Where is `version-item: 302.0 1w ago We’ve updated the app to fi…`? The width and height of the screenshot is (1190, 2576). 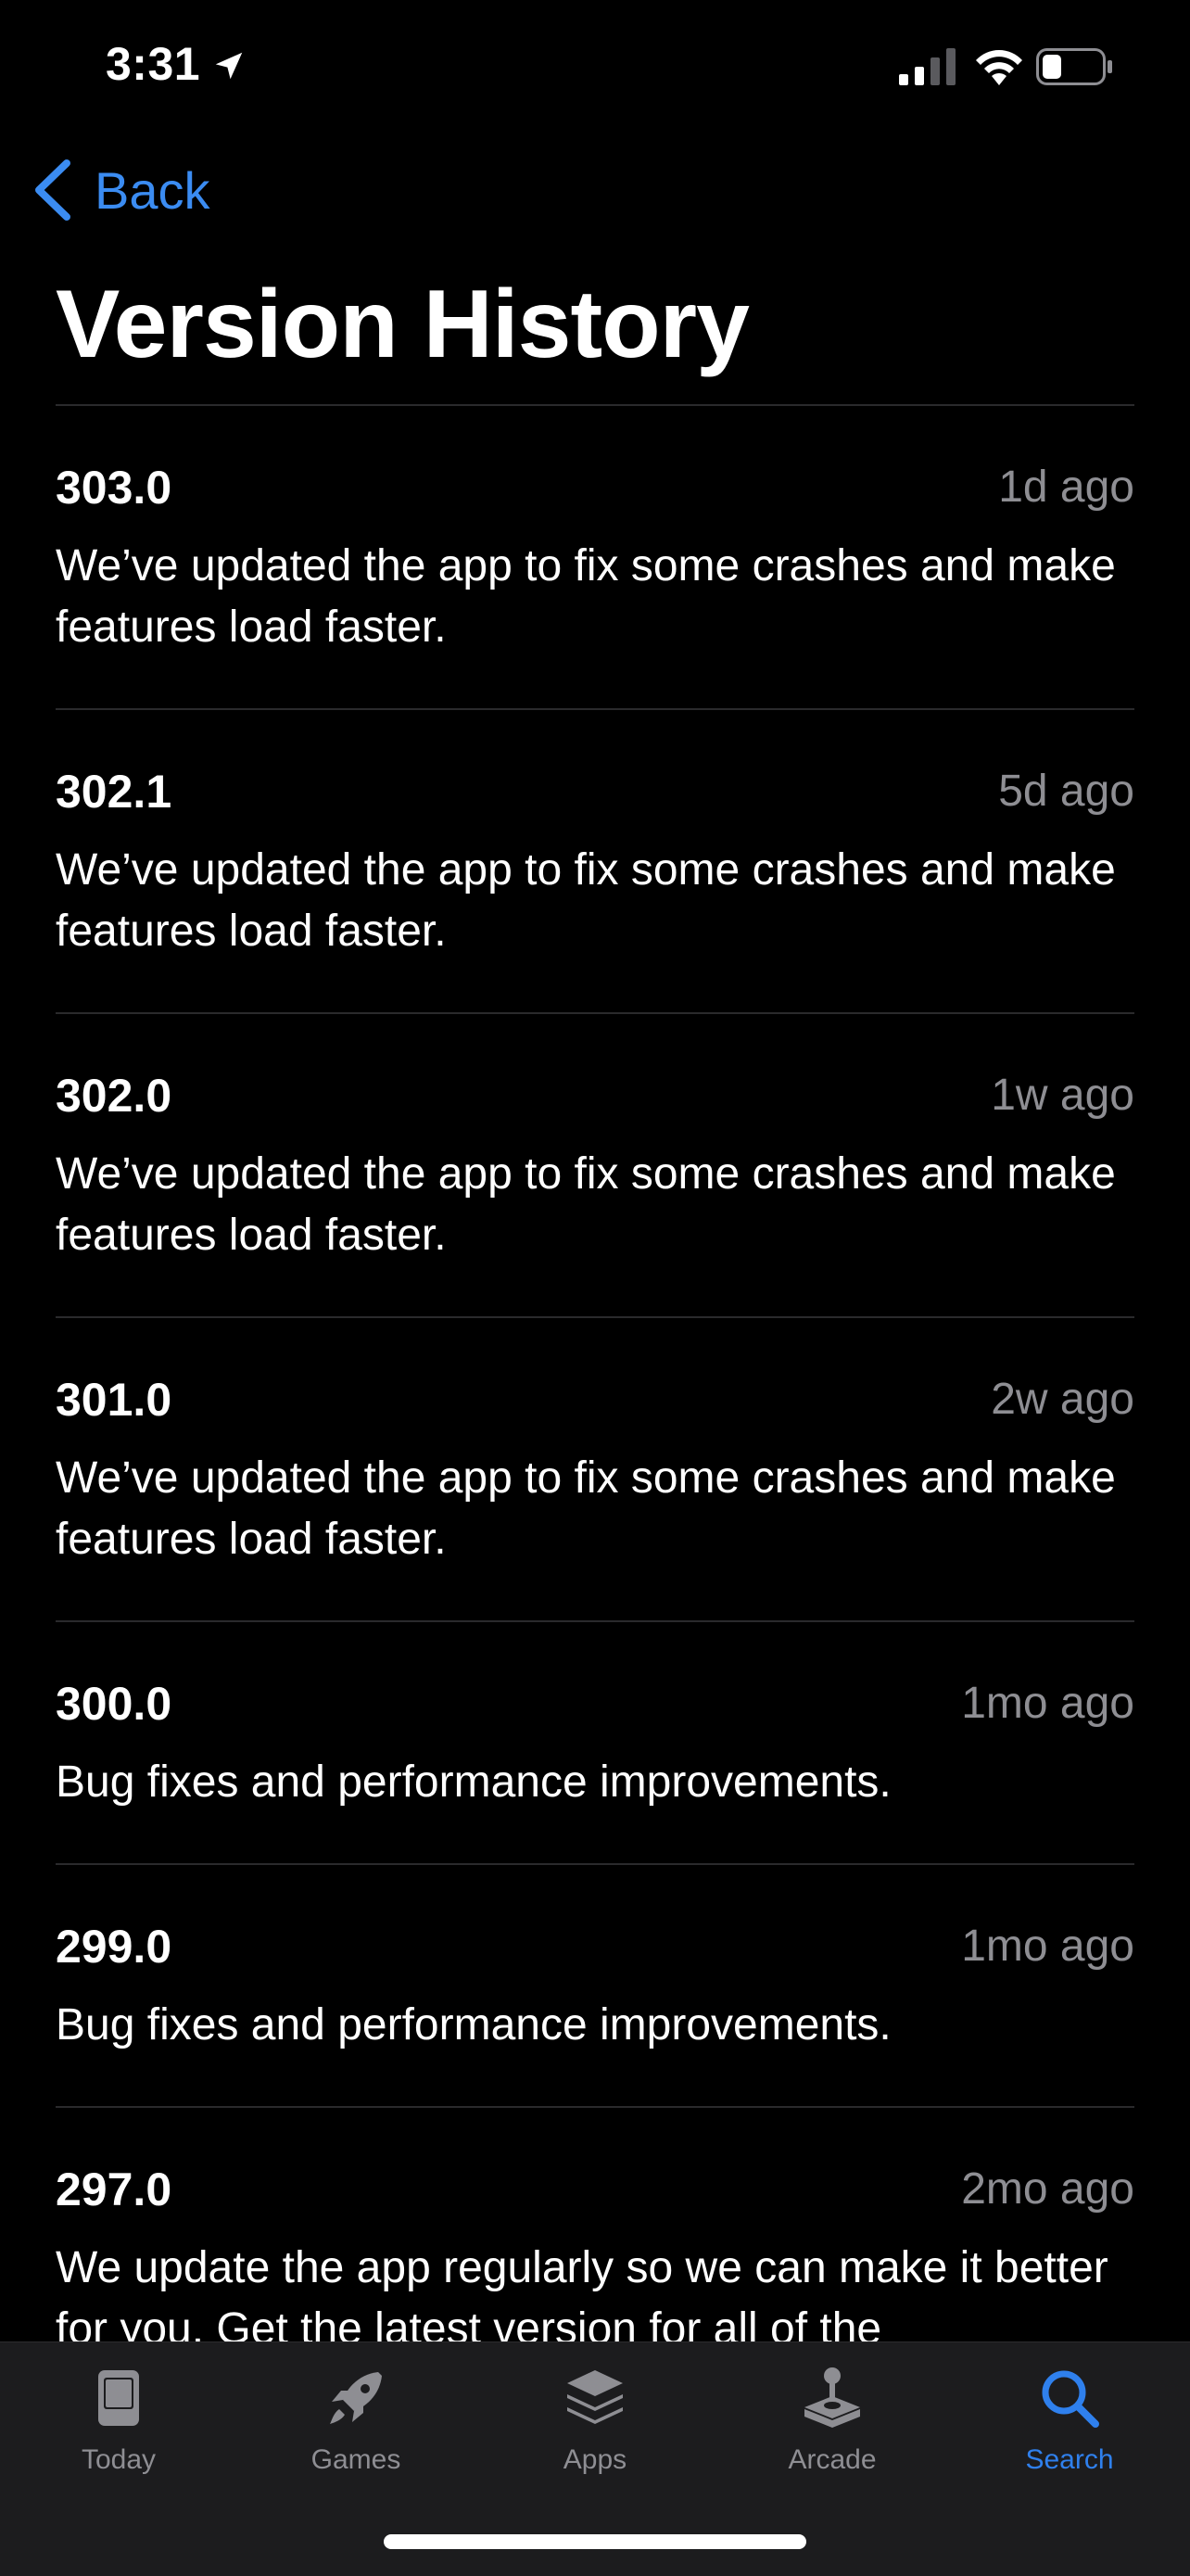 version-item: 302.0 1w ago We’ve updated the app to fi… is located at coordinates (595, 1166).